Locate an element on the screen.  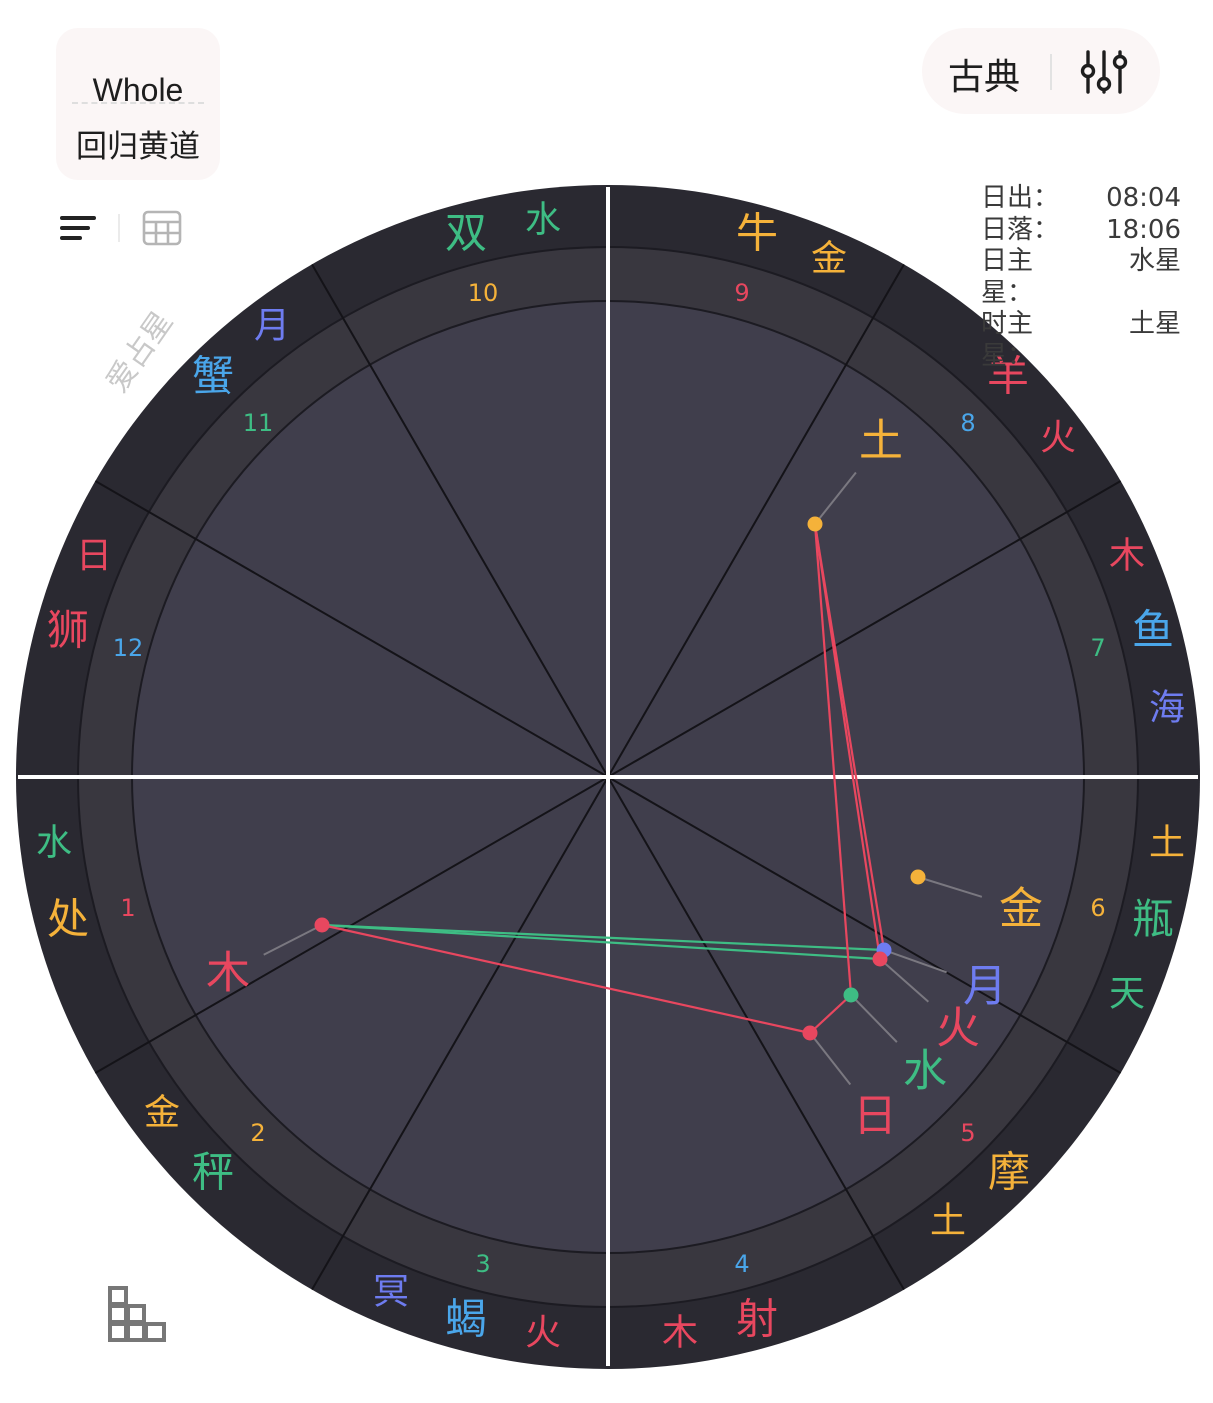
planet-label-saturn: 土 is located at coordinates (881, 441).